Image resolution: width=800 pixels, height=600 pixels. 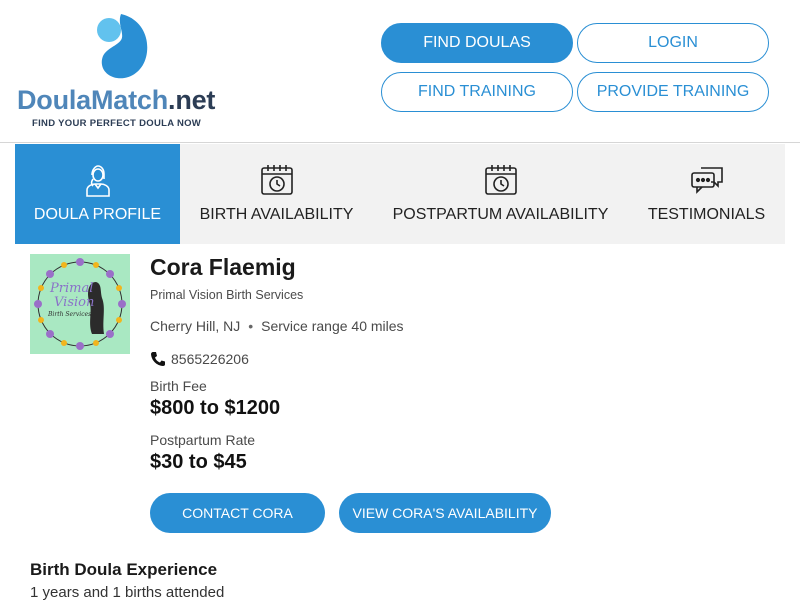 What do you see at coordinates (74, 302) in the screenshot?
I see `avatar-text-line2: Vision` at bounding box center [74, 302].